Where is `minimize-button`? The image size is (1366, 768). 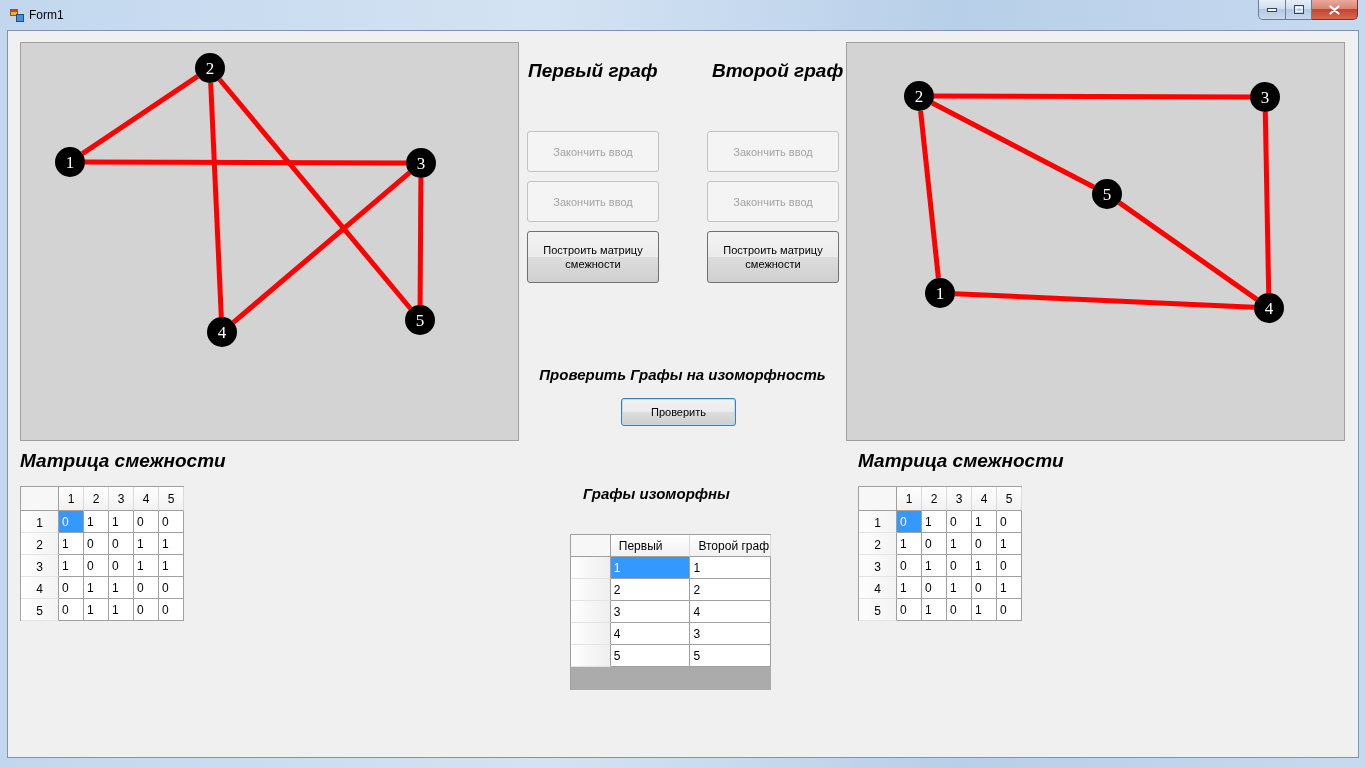
minimize-button is located at coordinates (1272, 10).